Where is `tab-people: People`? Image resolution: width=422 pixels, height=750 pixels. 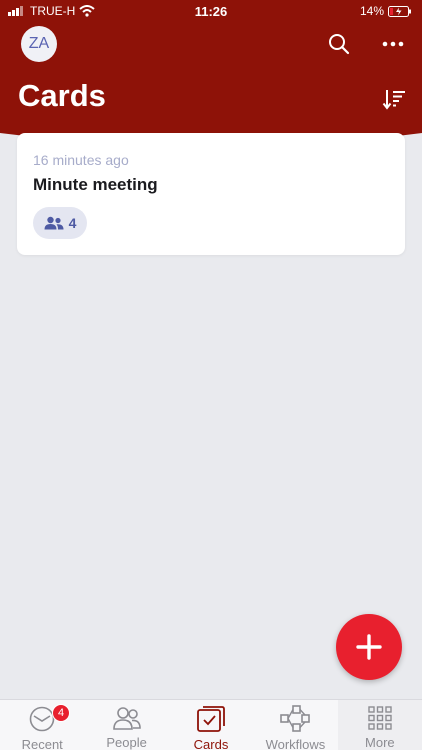 tab-people: People is located at coordinates (126, 725).